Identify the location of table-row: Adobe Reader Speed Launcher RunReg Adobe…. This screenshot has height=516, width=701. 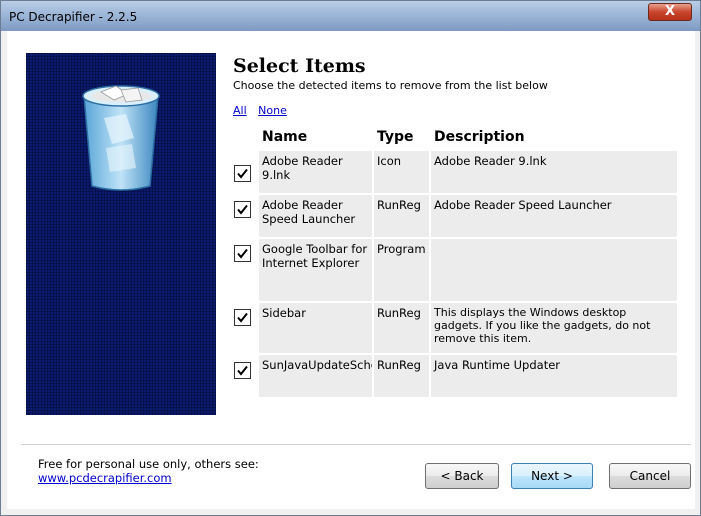
(454, 216).